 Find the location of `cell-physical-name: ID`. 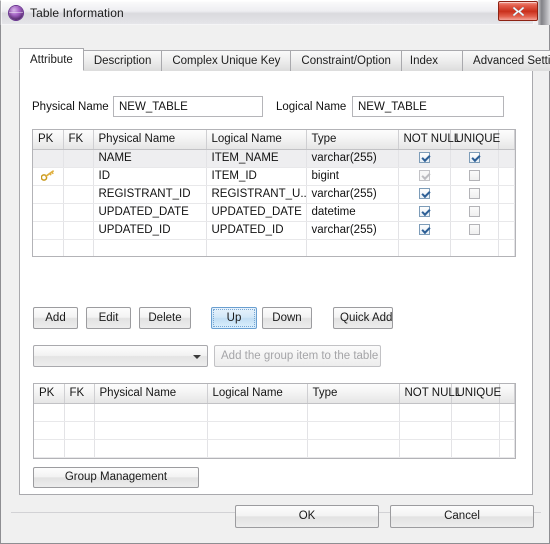

cell-physical-name: ID is located at coordinates (150, 176).